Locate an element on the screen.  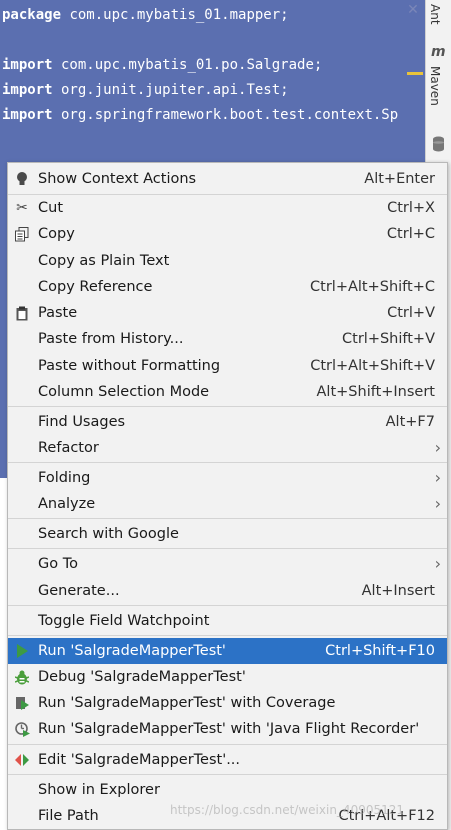
menu-item-run-with-coverage: Run 'SalgradeMapperTest' with Coverage is located at coordinates (227, 703).